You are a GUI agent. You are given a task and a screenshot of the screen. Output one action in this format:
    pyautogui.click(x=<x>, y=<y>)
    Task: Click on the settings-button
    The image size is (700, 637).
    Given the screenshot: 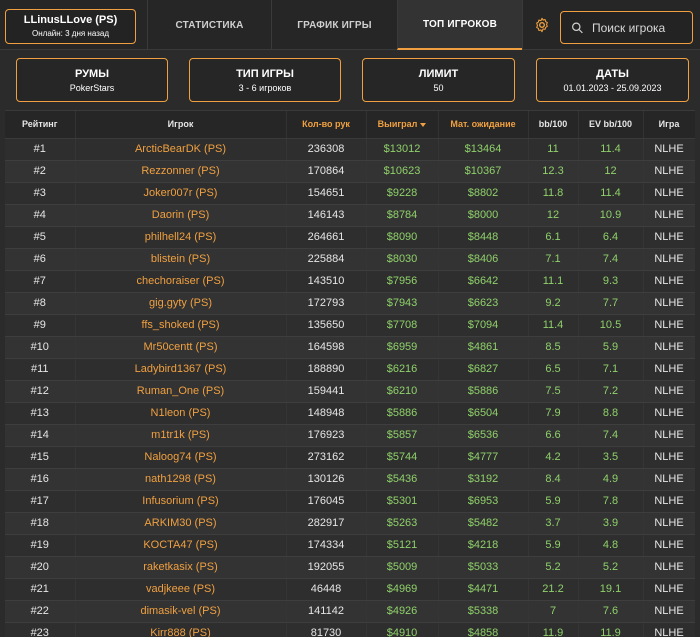 What is the action you would take?
    pyautogui.click(x=541, y=25)
    